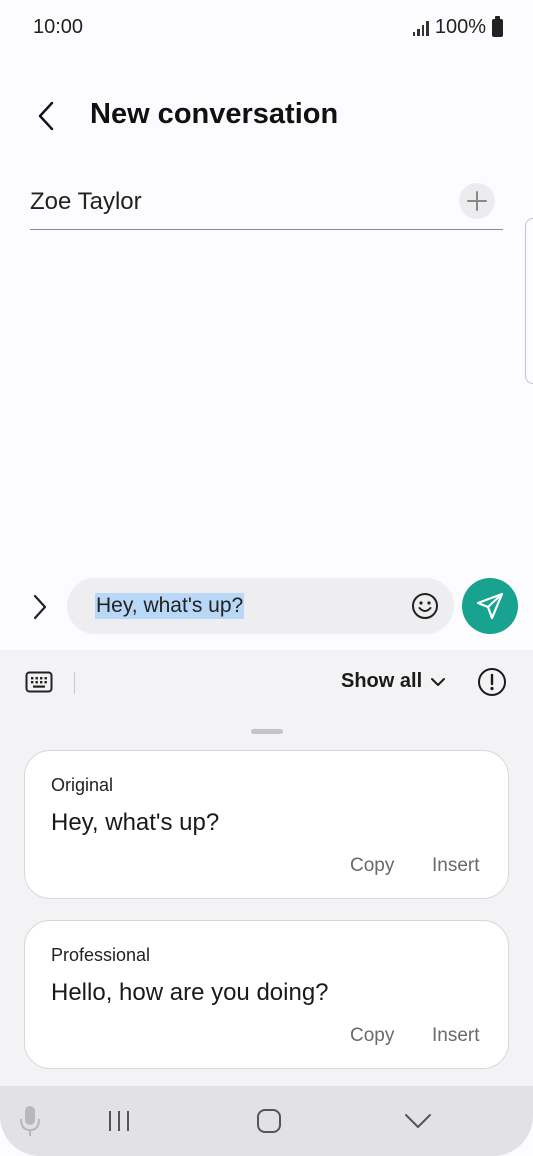 This screenshot has width=533, height=1156. I want to click on voice-input-button, so click(30, 1121).